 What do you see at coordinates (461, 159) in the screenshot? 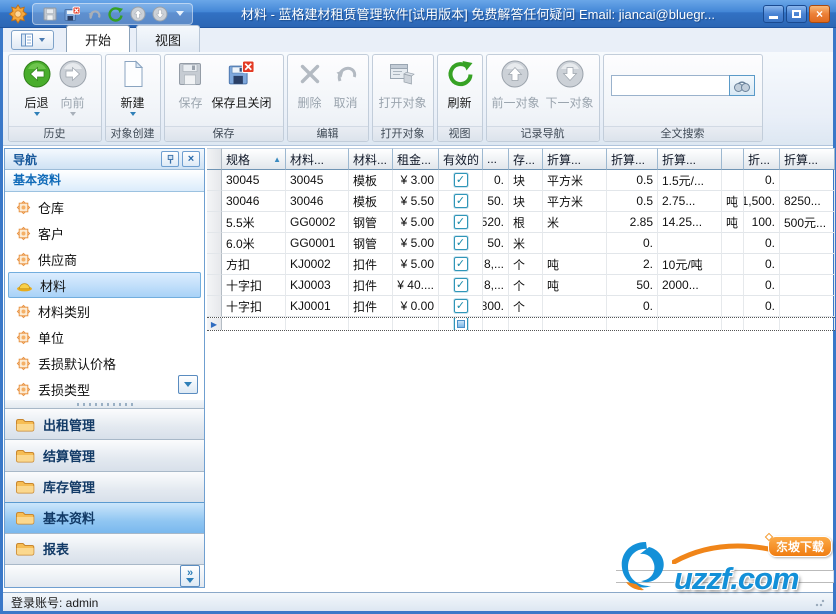
I see `column-header: 有效的` at bounding box center [461, 159].